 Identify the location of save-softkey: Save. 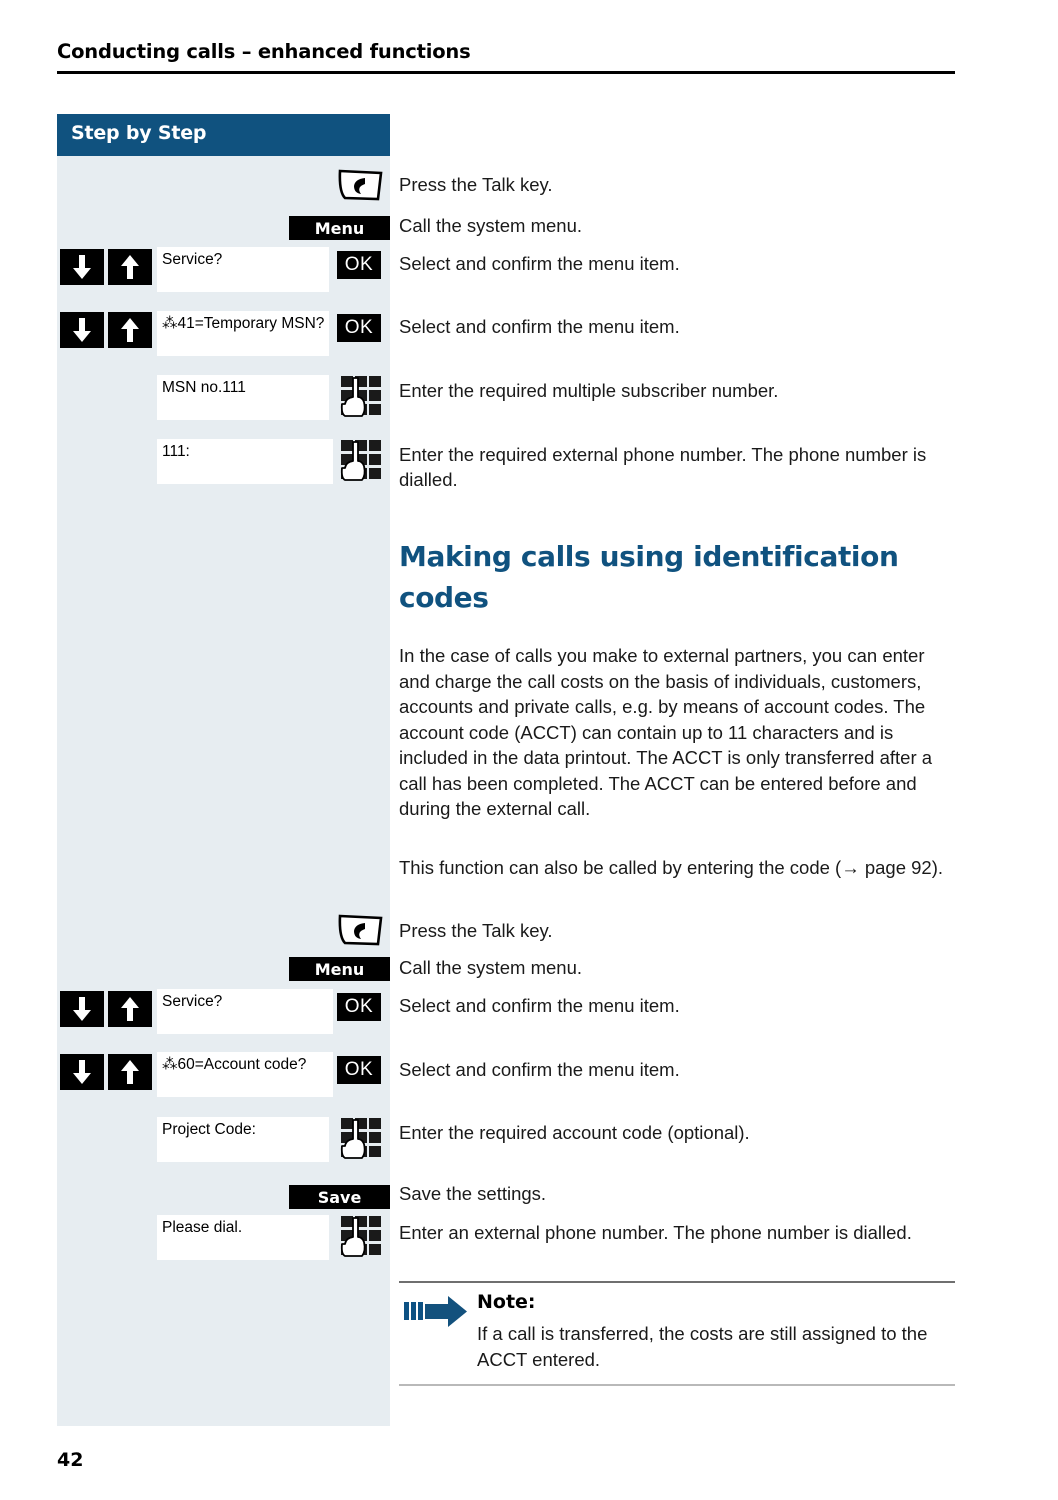
(339, 1197).